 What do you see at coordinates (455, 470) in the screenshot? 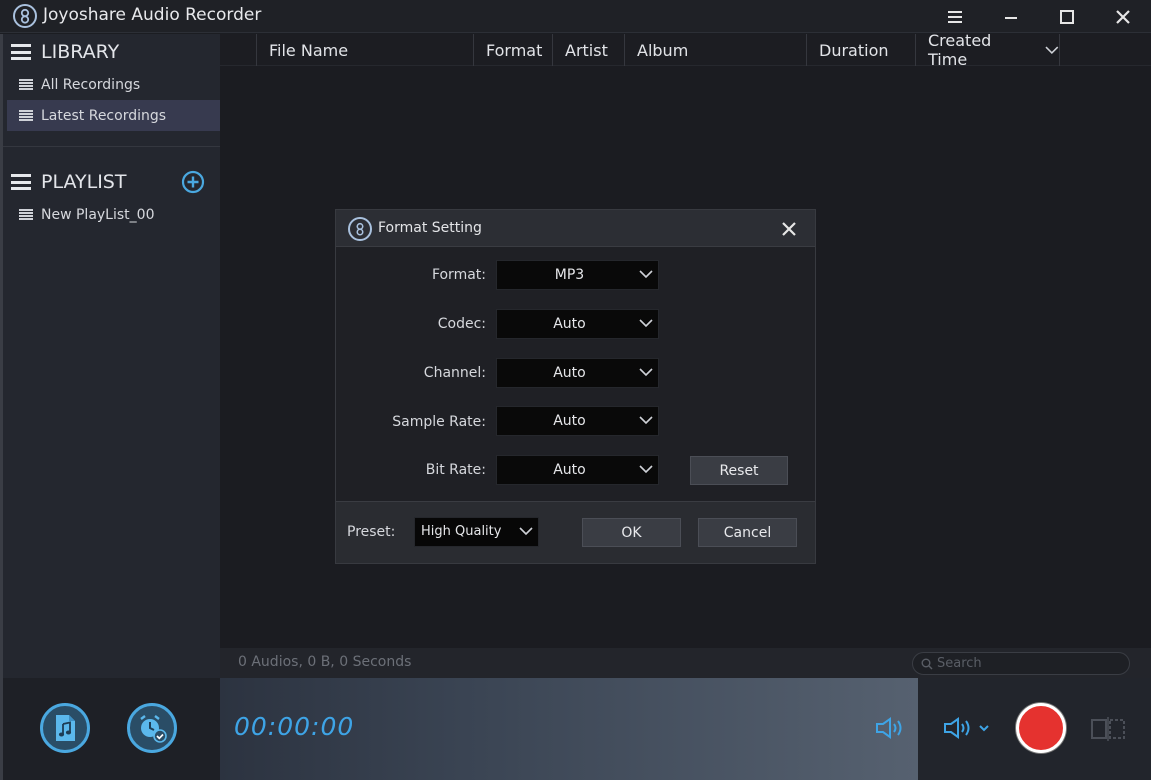
I see `bit-rate-label: Bit Rate:` at bounding box center [455, 470].